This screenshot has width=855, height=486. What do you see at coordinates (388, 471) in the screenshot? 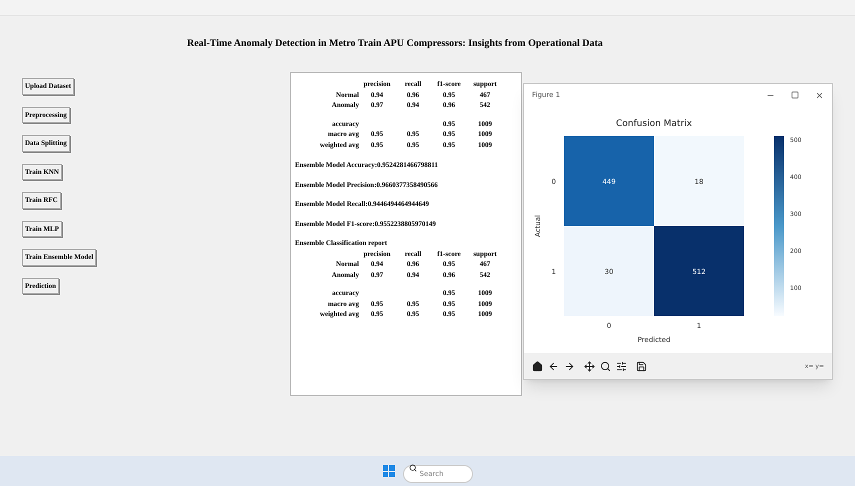
I see `start-icon` at bounding box center [388, 471].